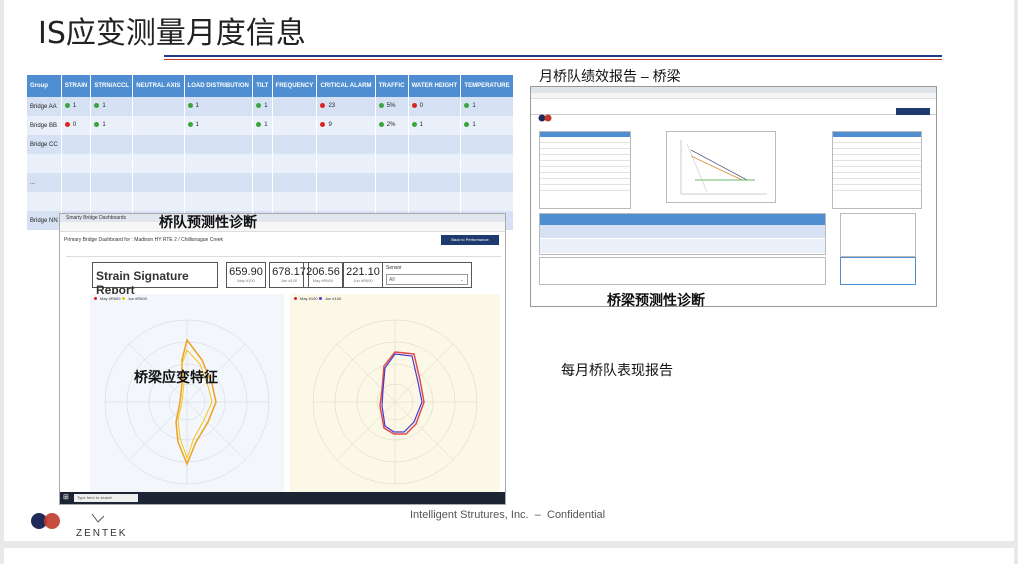  I want to click on table-cell: Bridge AA, so click(44, 106).